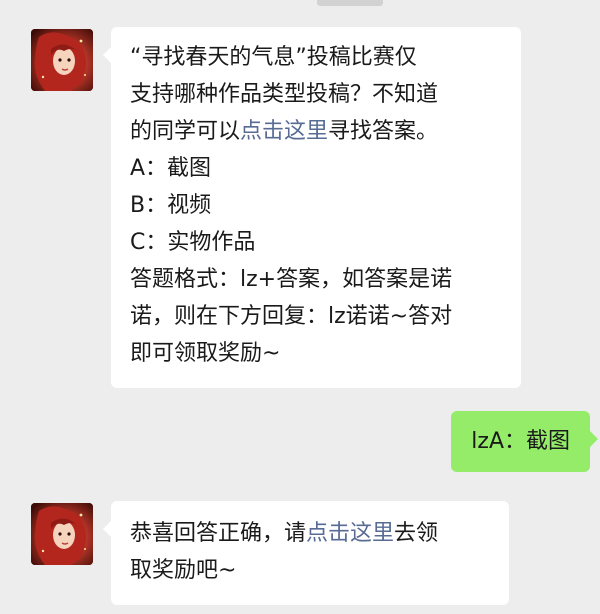 Image resolution: width=600 pixels, height=614 pixels. Describe the element at coordinates (284, 94) in the screenshot. I see `message-line: 支持哪种作品类型投稿？不知道` at that location.